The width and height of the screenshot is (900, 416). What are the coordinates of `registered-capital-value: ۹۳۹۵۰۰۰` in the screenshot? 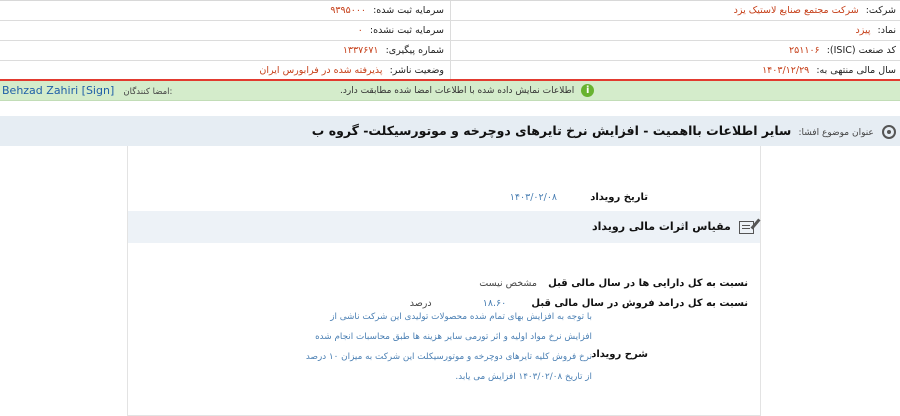 It's located at (348, 10).